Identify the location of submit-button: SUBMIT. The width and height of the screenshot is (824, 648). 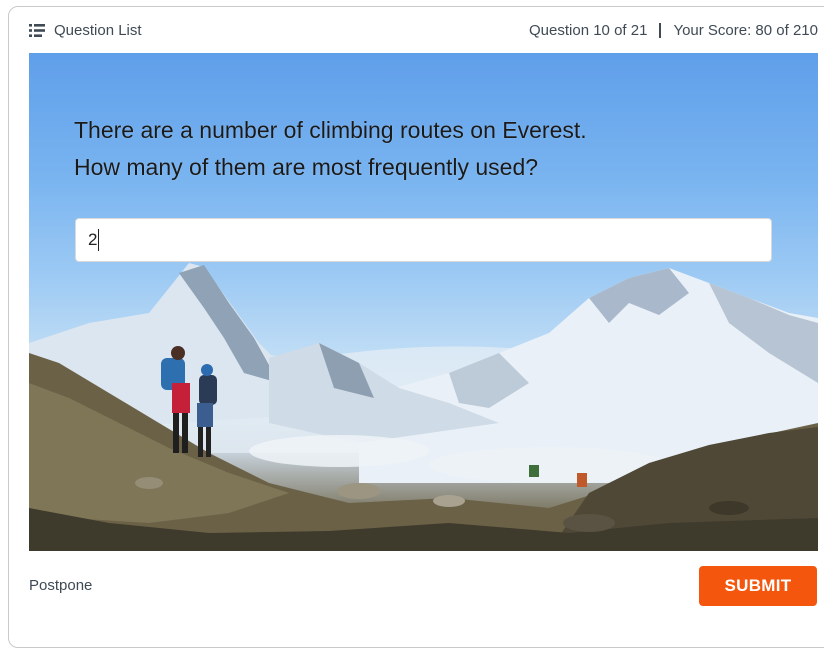
(758, 586).